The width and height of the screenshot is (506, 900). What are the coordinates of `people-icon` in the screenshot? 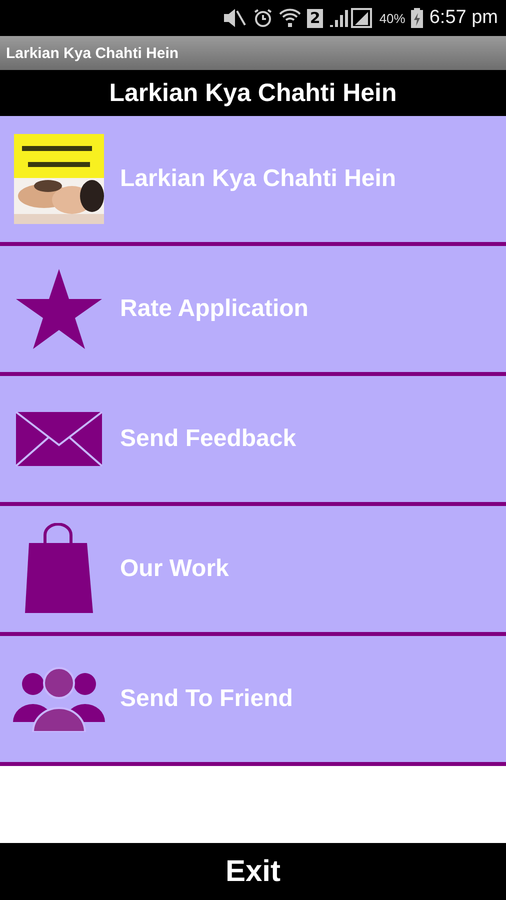 It's located at (59, 699).